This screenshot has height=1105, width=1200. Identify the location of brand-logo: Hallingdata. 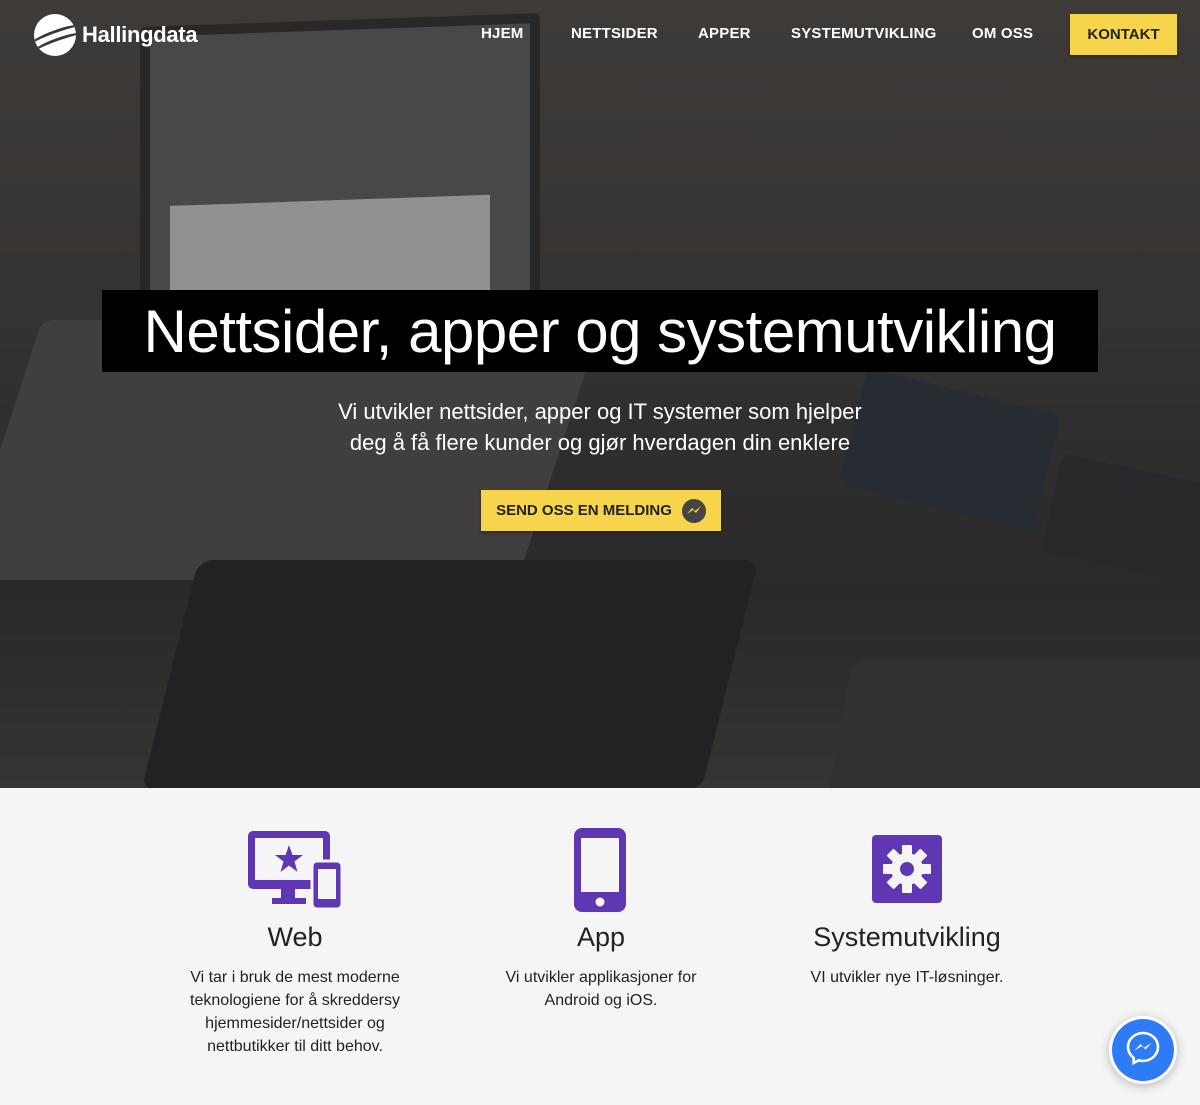
(116, 35).